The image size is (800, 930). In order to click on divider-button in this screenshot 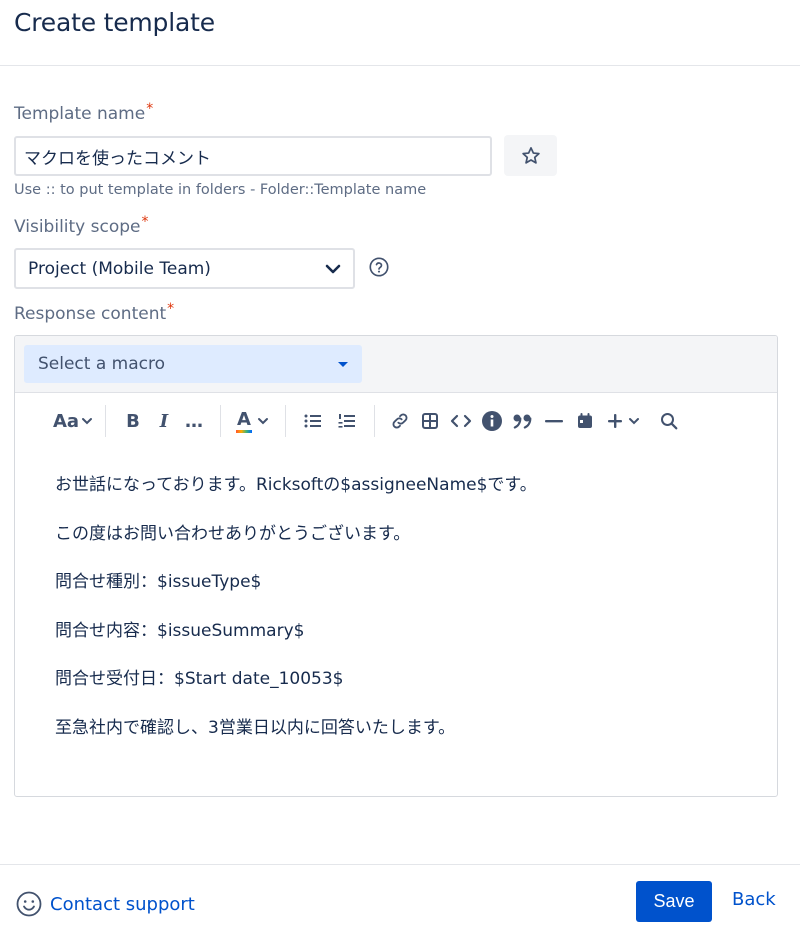, I will do `click(554, 421)`.